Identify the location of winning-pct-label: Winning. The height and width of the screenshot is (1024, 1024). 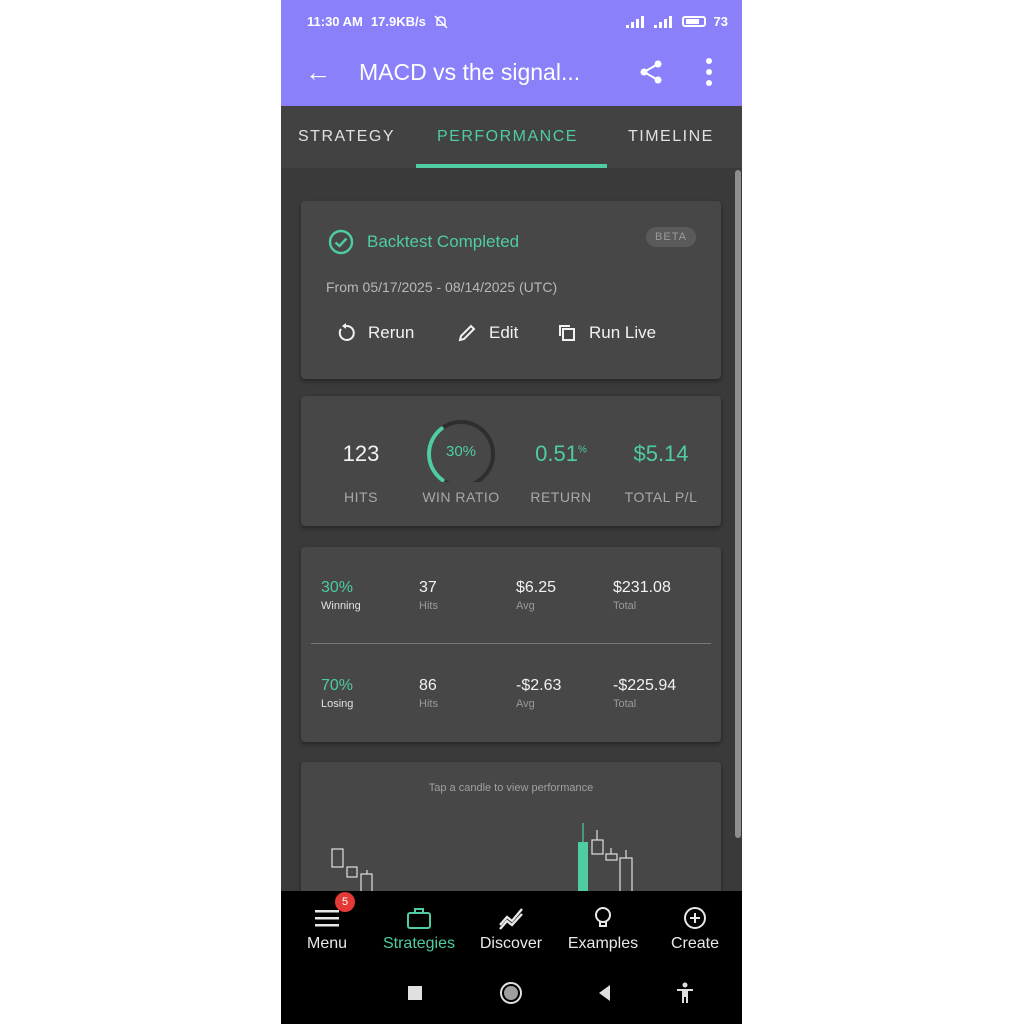
(341, 606).